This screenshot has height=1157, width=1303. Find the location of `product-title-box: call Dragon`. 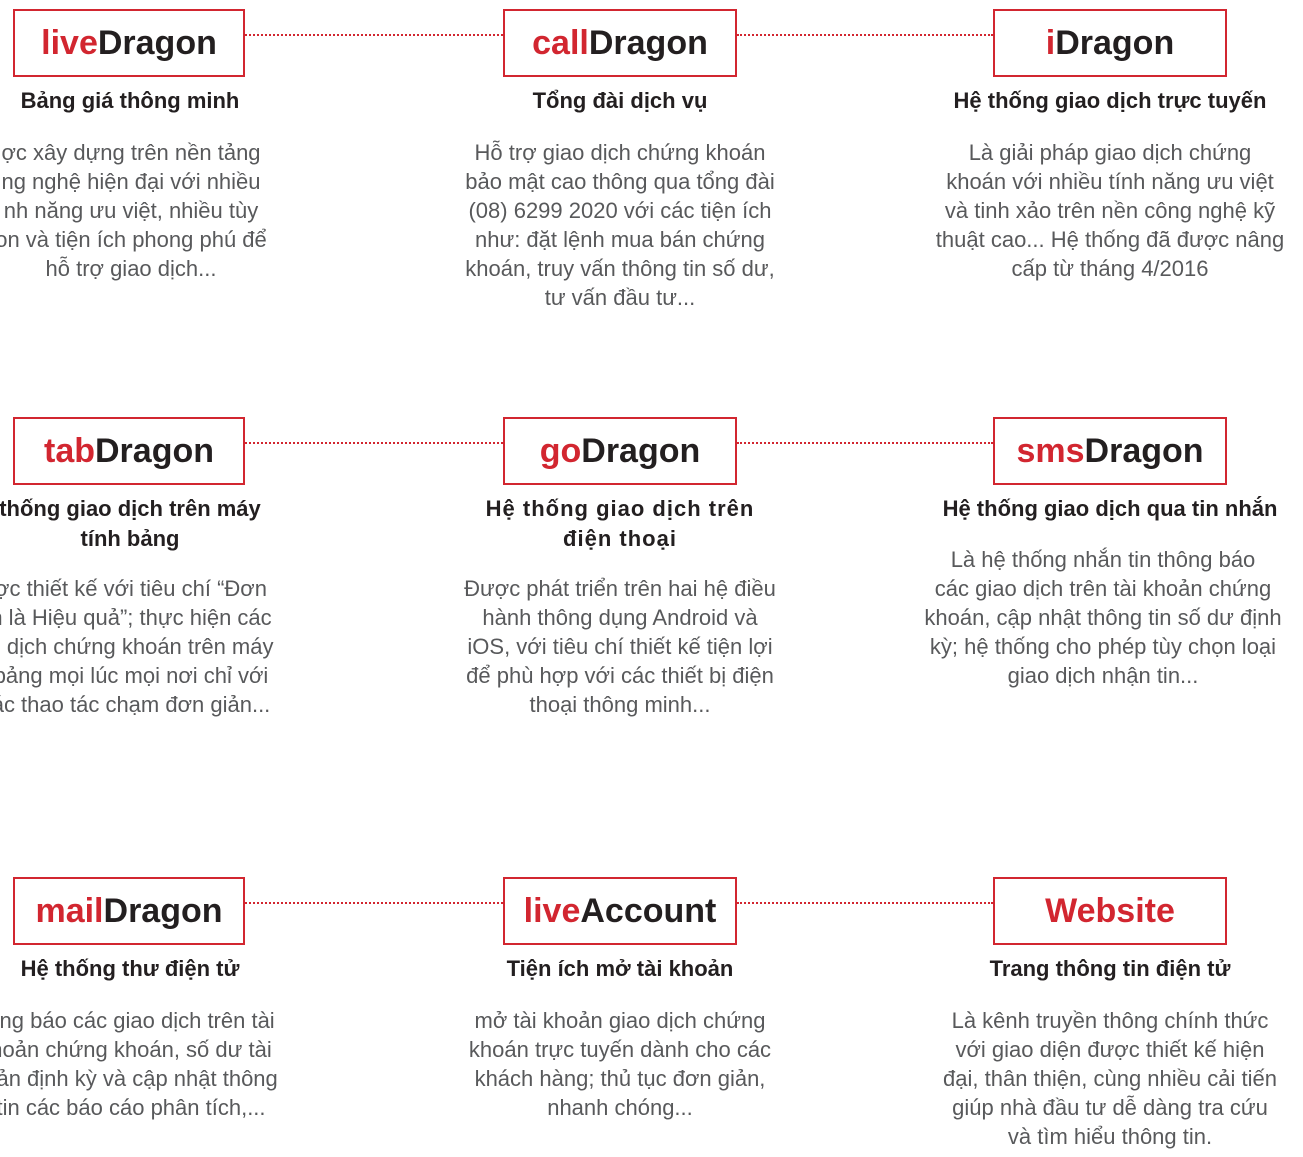

product-title-box: call Dragon is located at coordinates (620, 43).